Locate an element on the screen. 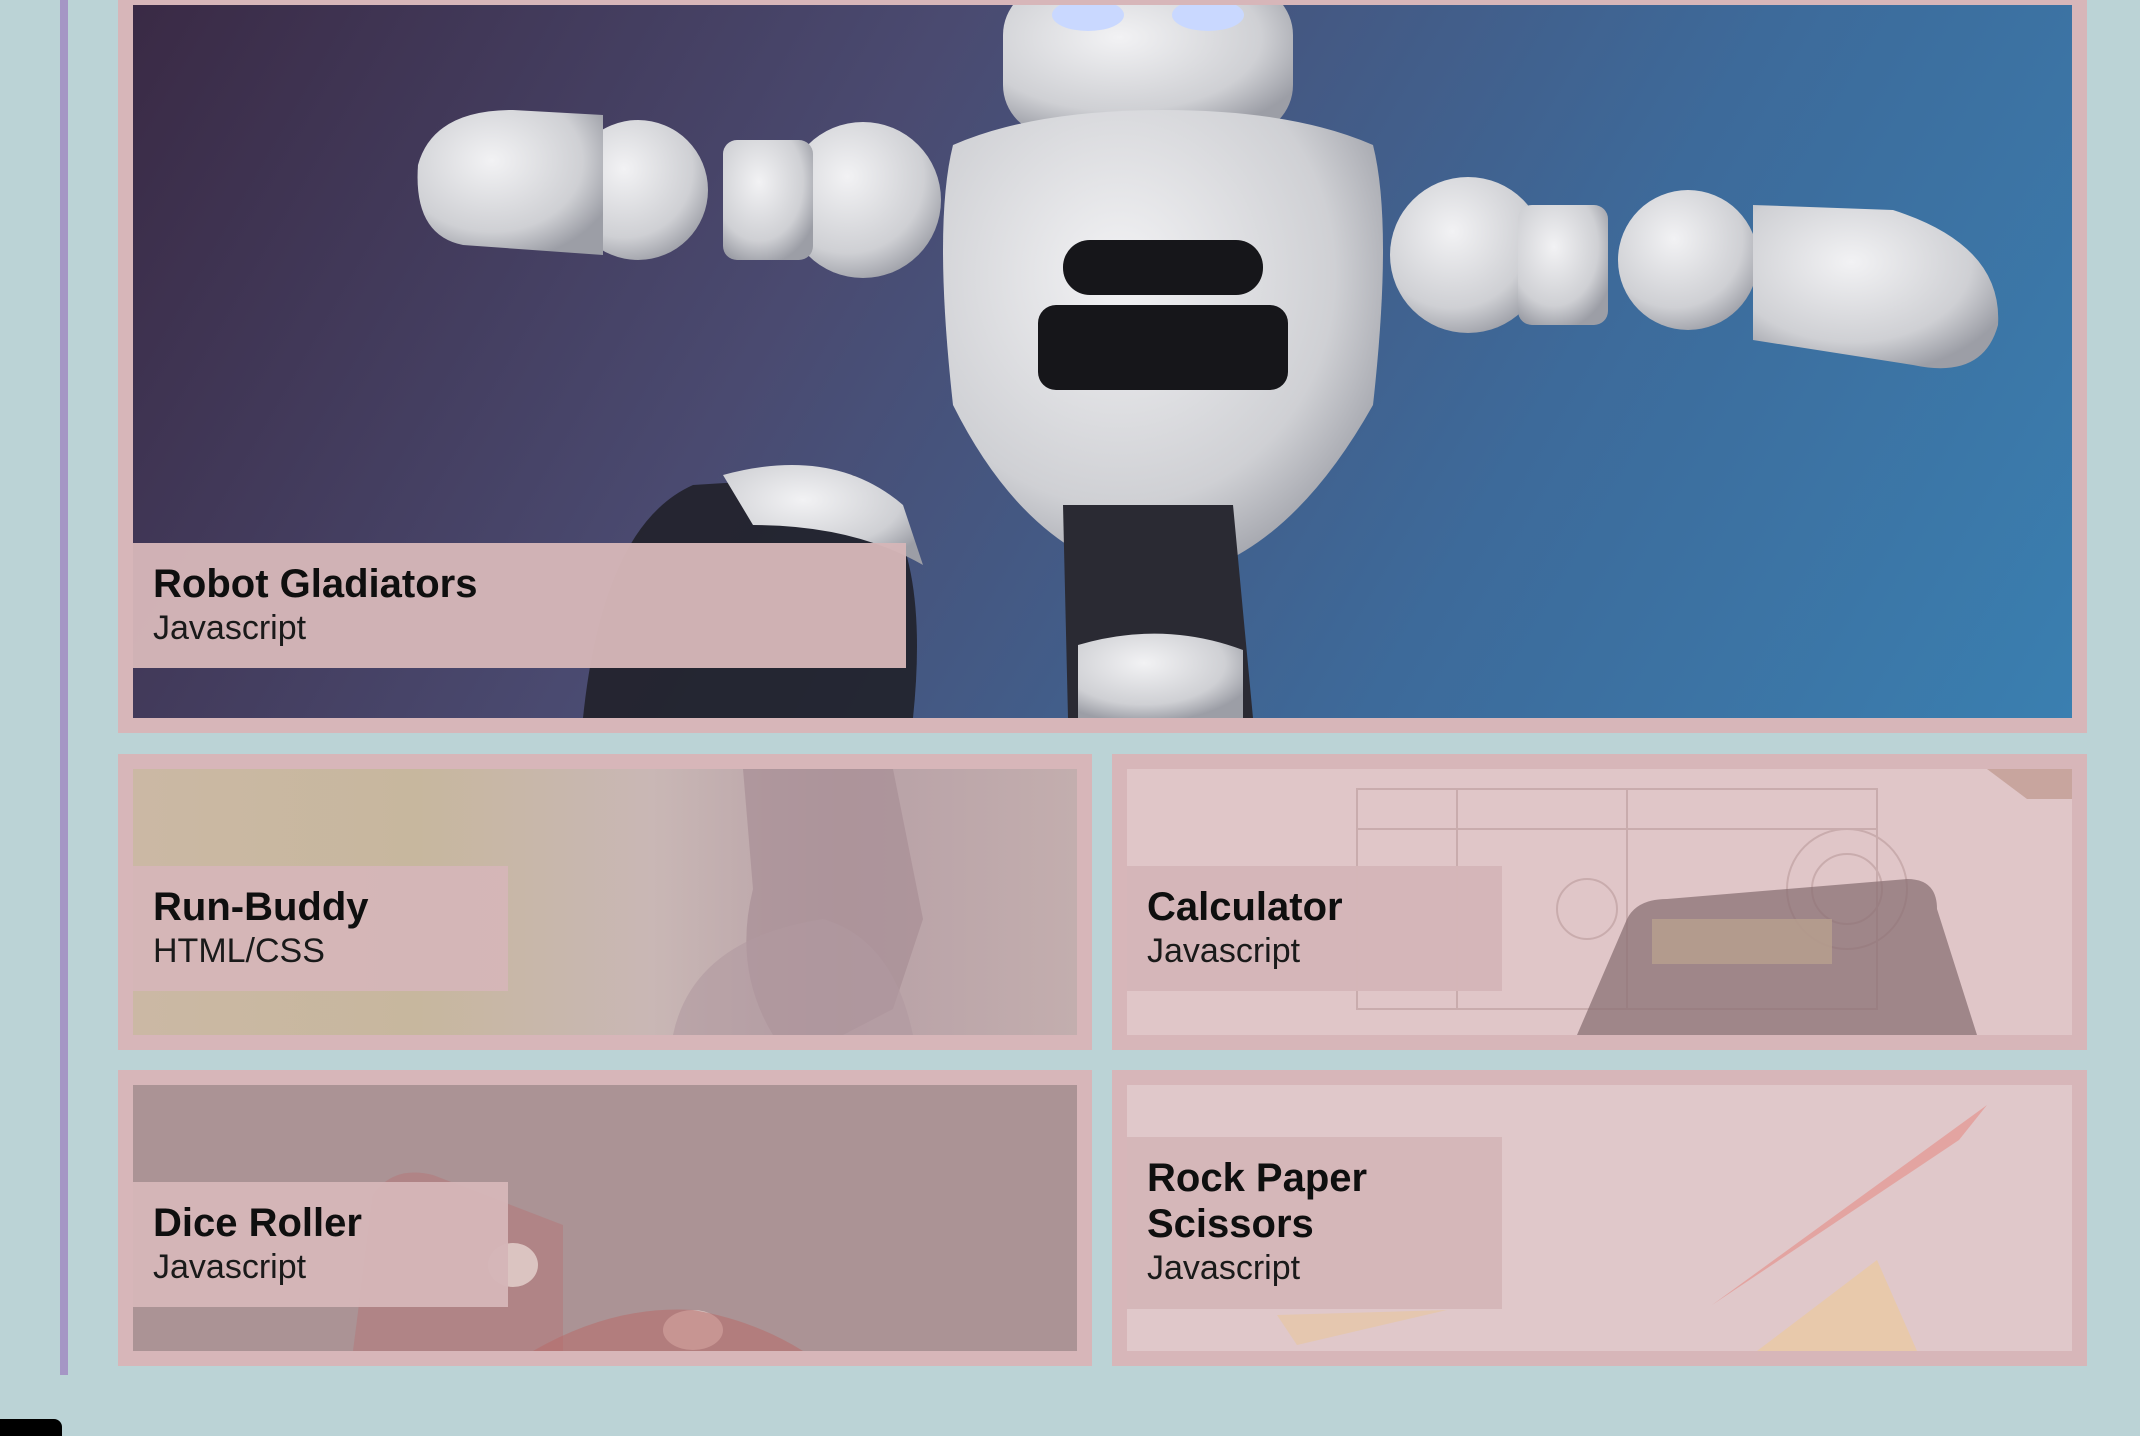 Image resolution: width=2140 pixels, height=1436 pixels. project-label: Calculator Javascript is located at coordinates (1314, 928).